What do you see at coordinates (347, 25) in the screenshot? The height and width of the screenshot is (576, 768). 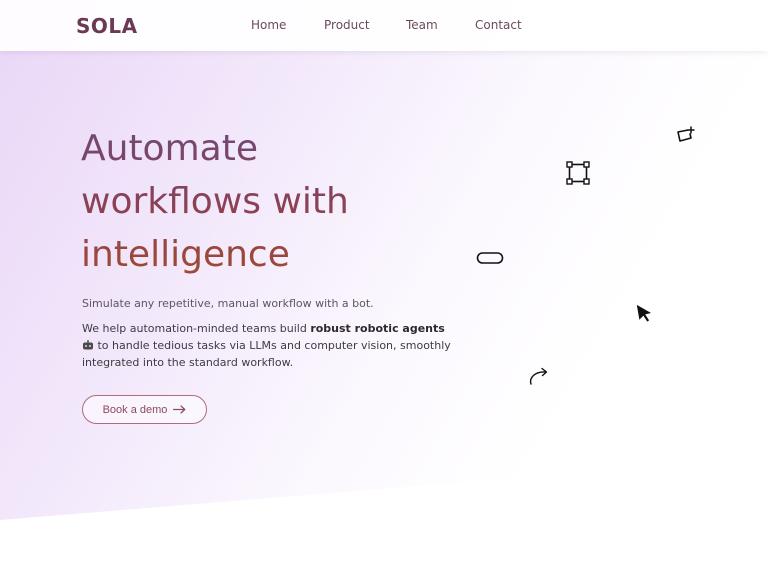 I see `nav-link-product: Product` at bounding box center [347, 25].